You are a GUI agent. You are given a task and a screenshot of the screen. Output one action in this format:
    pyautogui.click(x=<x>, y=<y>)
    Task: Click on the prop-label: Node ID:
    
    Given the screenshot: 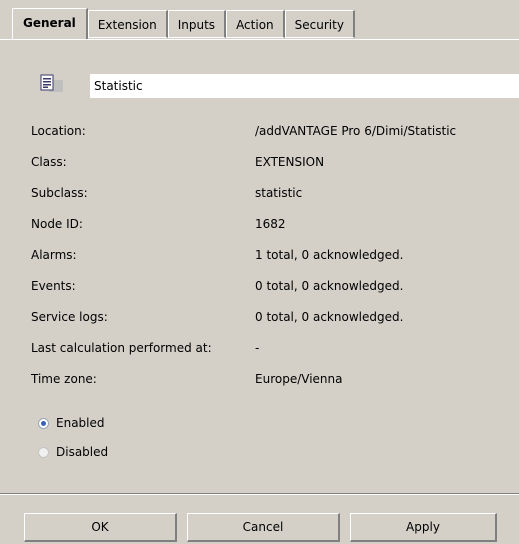 What is the action you would take?
    pyautogui.click(x=57, y=224)
    